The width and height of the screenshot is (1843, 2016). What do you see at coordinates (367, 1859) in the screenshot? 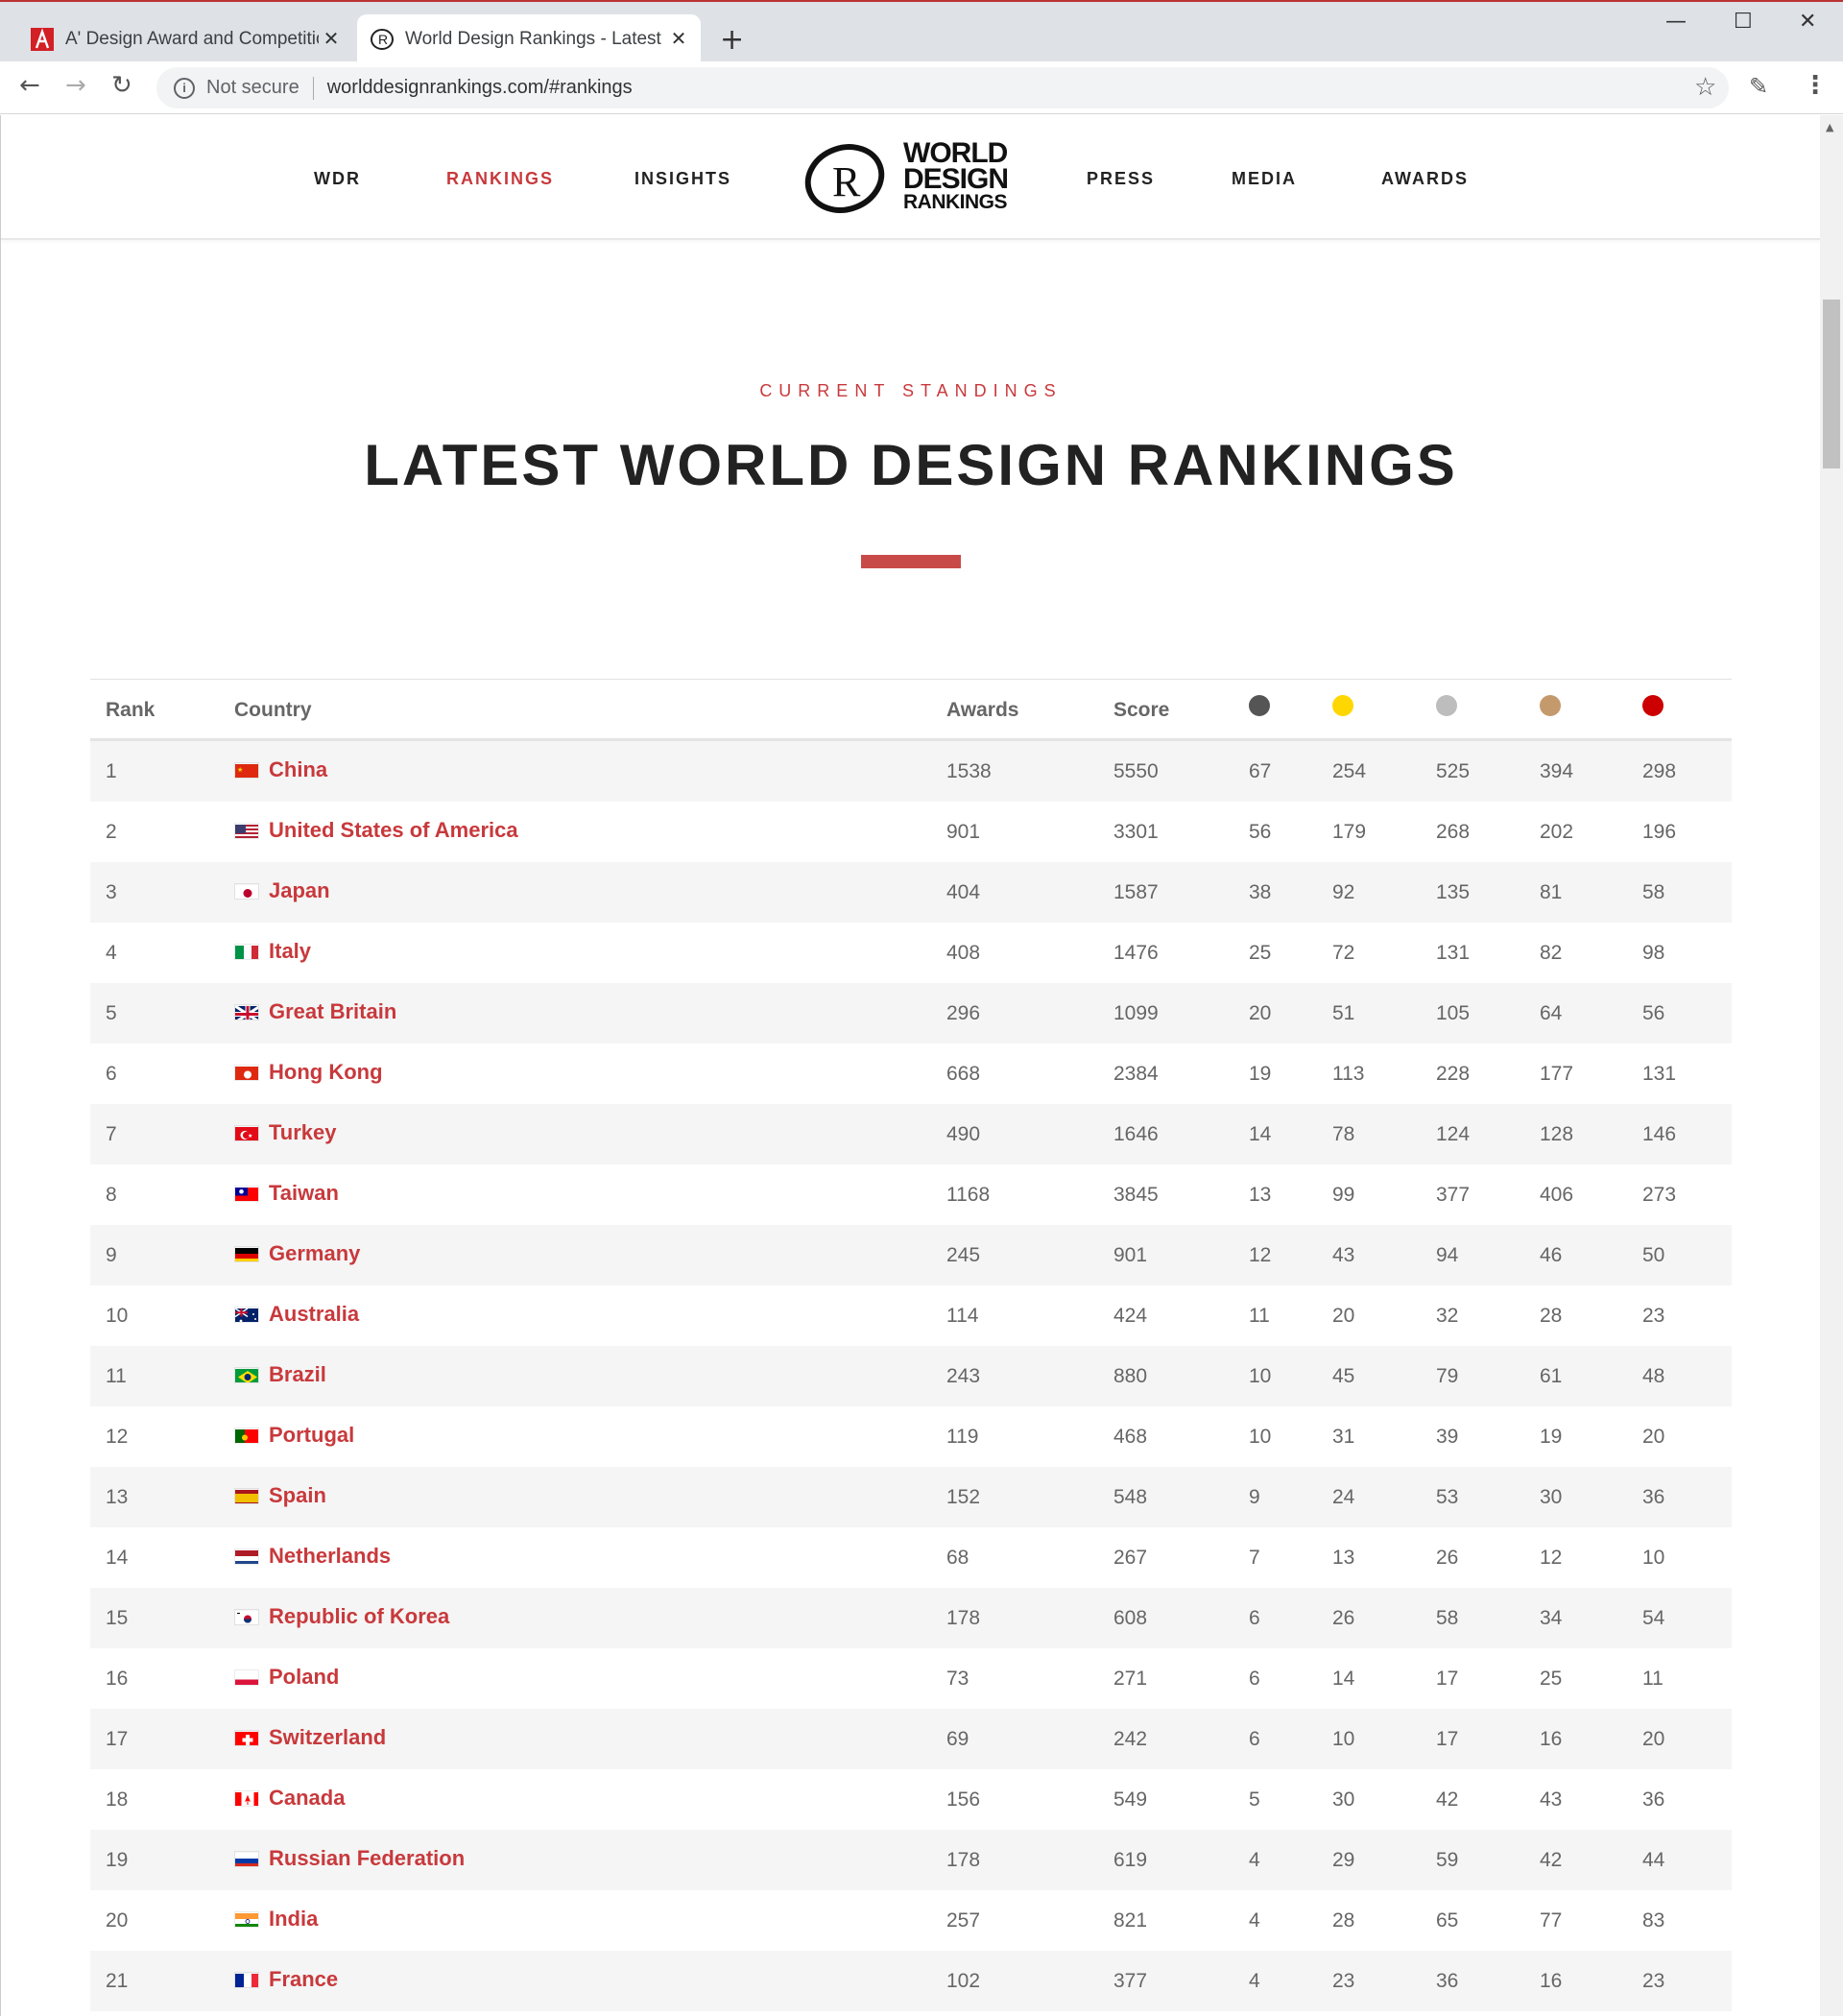
I see `country-link: Russian Federation` at bounding box center [367, 1859].